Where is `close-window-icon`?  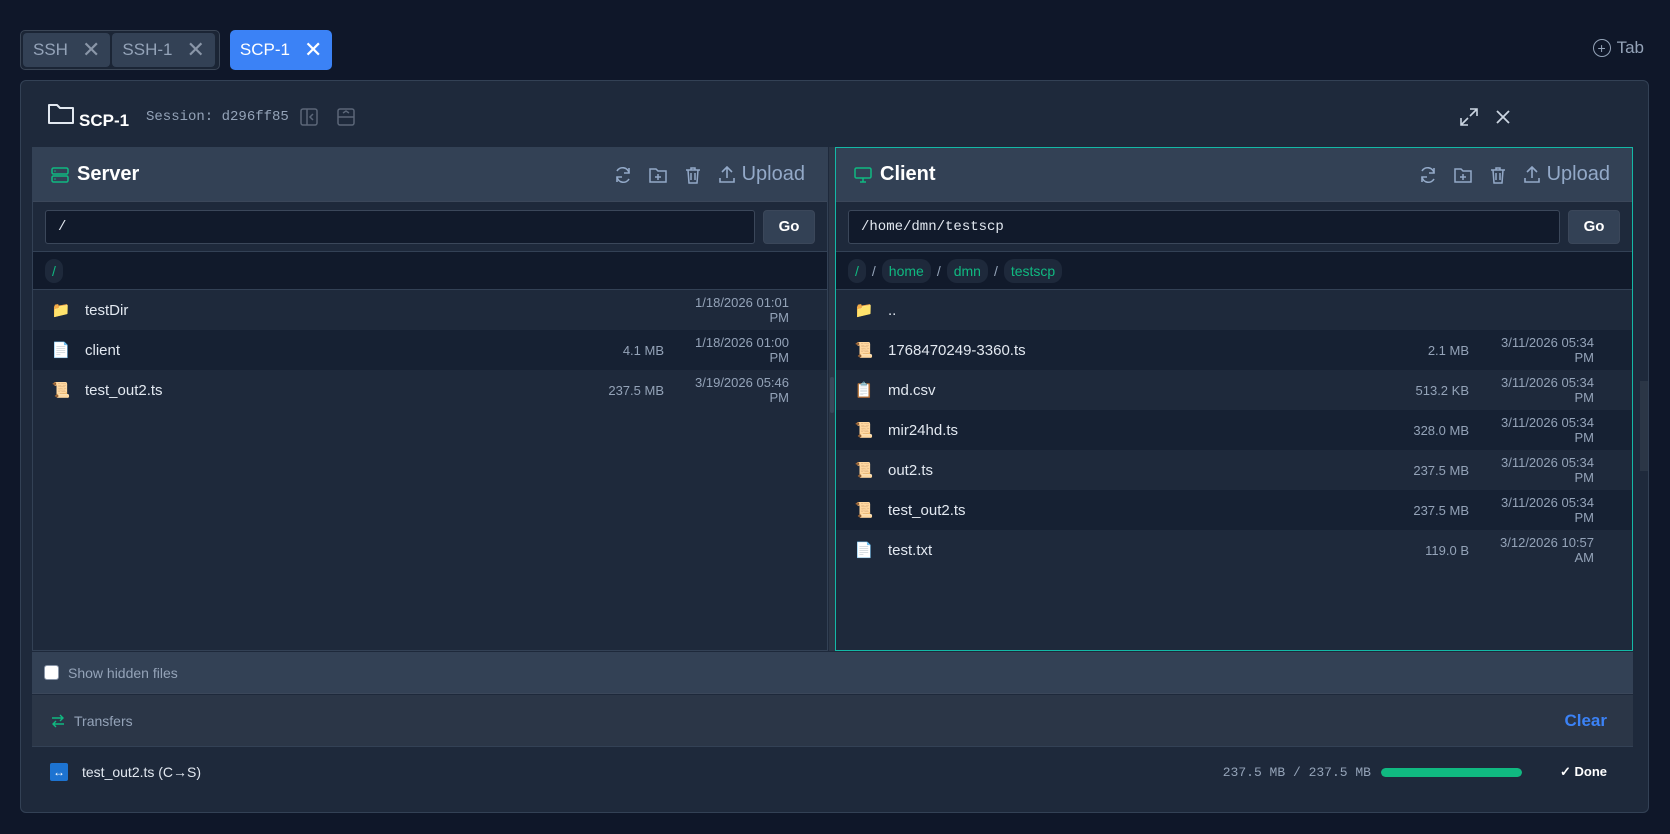
close-window-icon is located at coordinates (1503, 117).